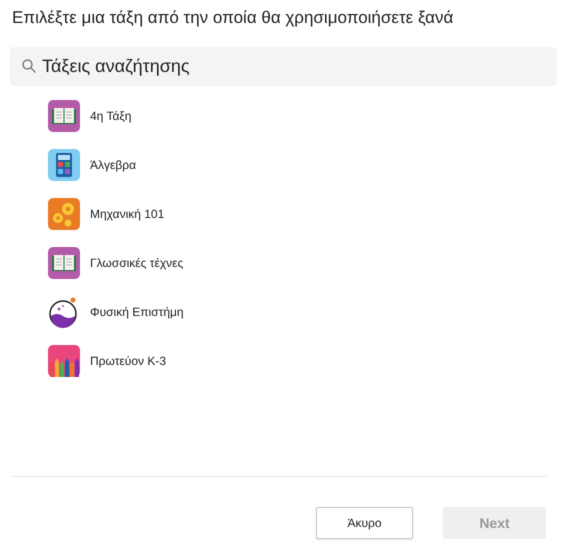 Image resolution: width=565 pixels, height=545 pixels. What do you see at coordinates (127, 214) in the screenshot?
I see `class-name: Μηχανική 101` at bounding box center [127, 214].